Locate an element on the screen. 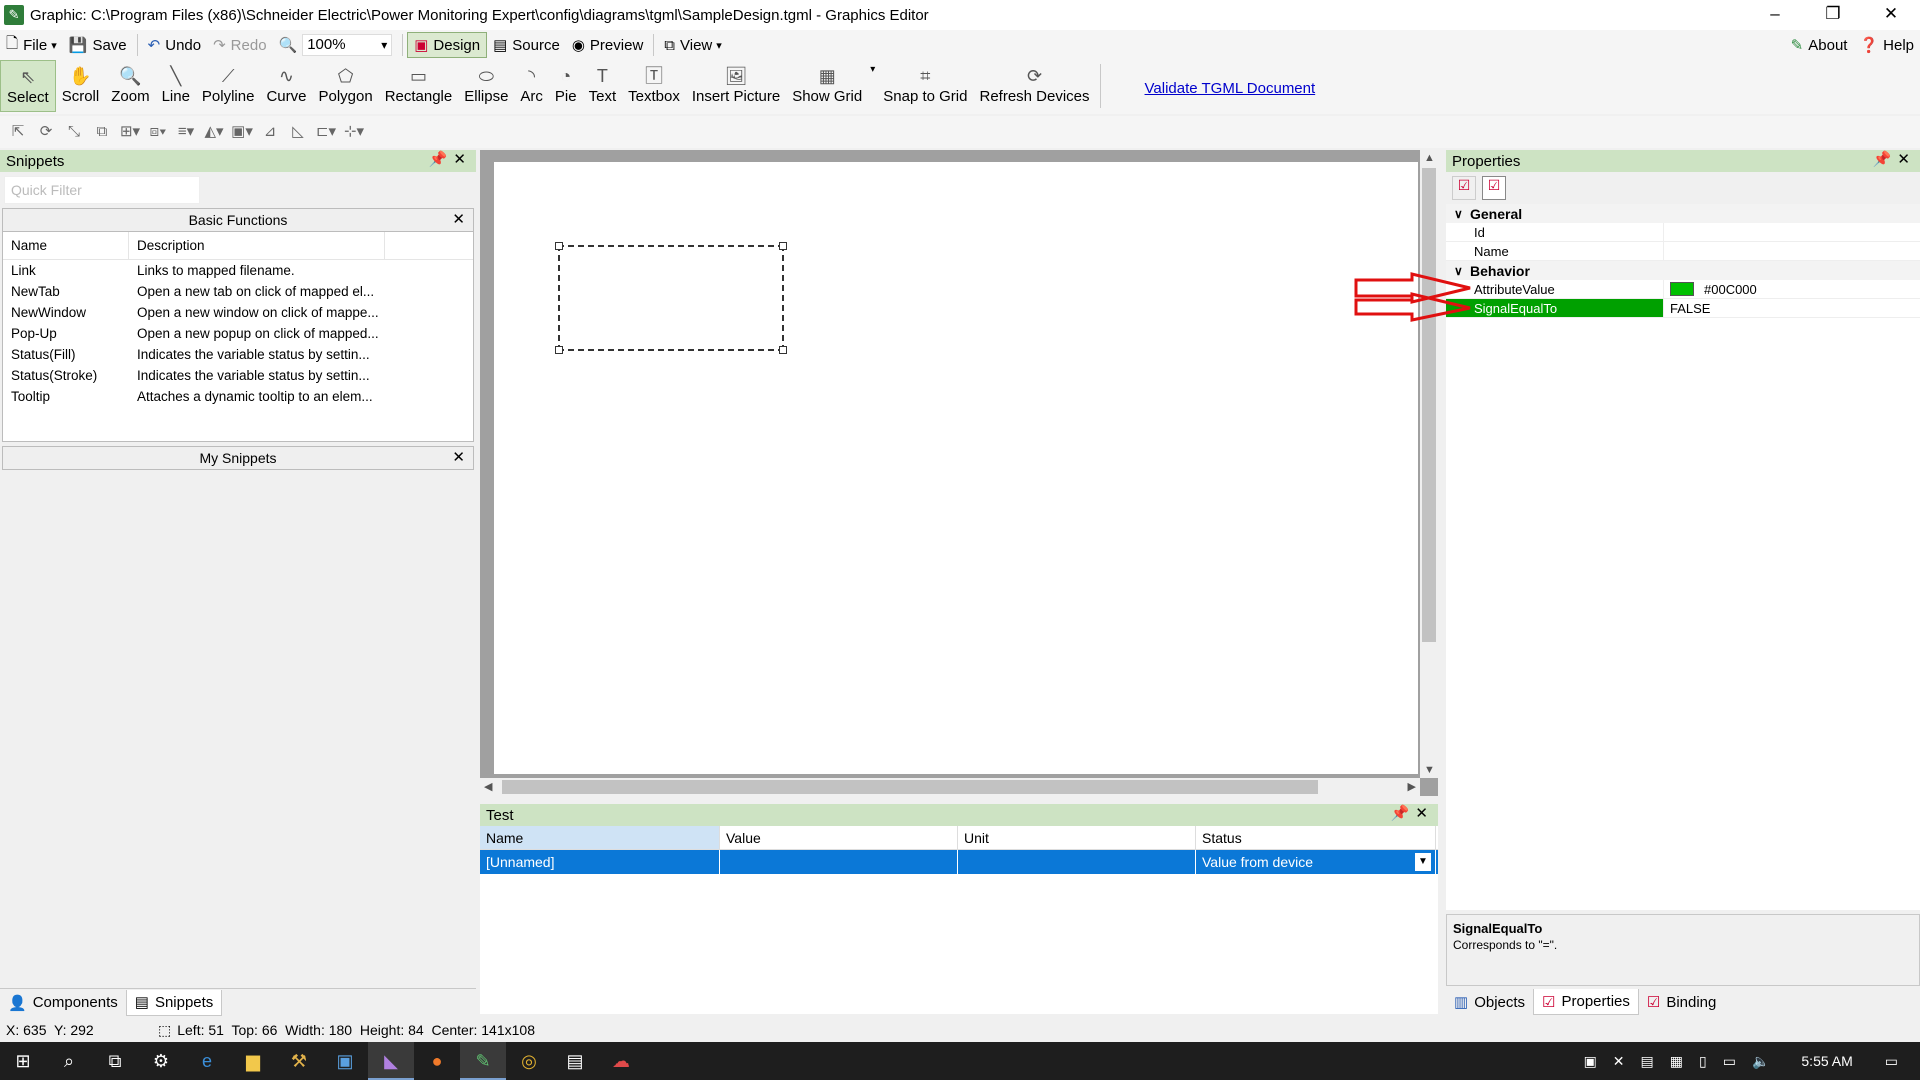  tab-objects: ▥ Objects is located at coordinates (1489, 1002).